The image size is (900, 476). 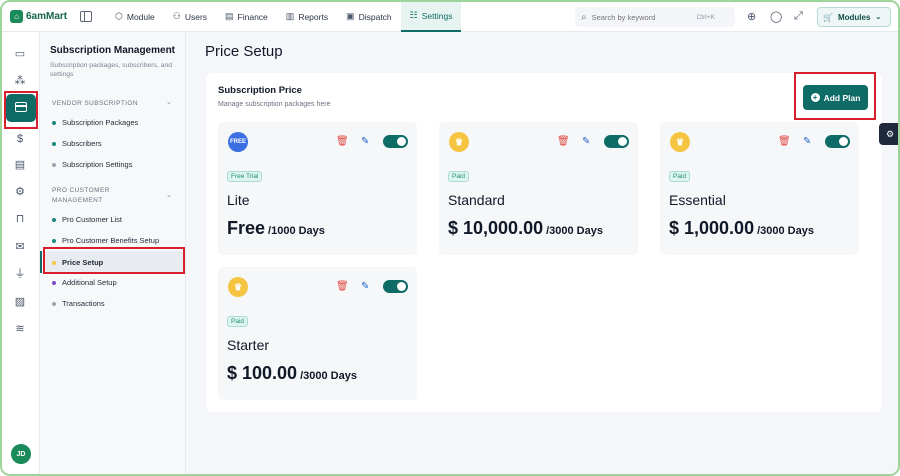 What do you see at coordinates (229, 16) in the screenshot?
I see `finance-icon: ▤` at bounding box center [229, 16].